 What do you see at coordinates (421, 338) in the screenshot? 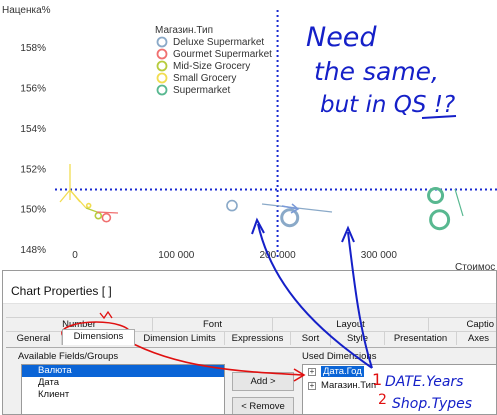
I see `tab-presentation: Presentation` at bounding box center [421, 338].